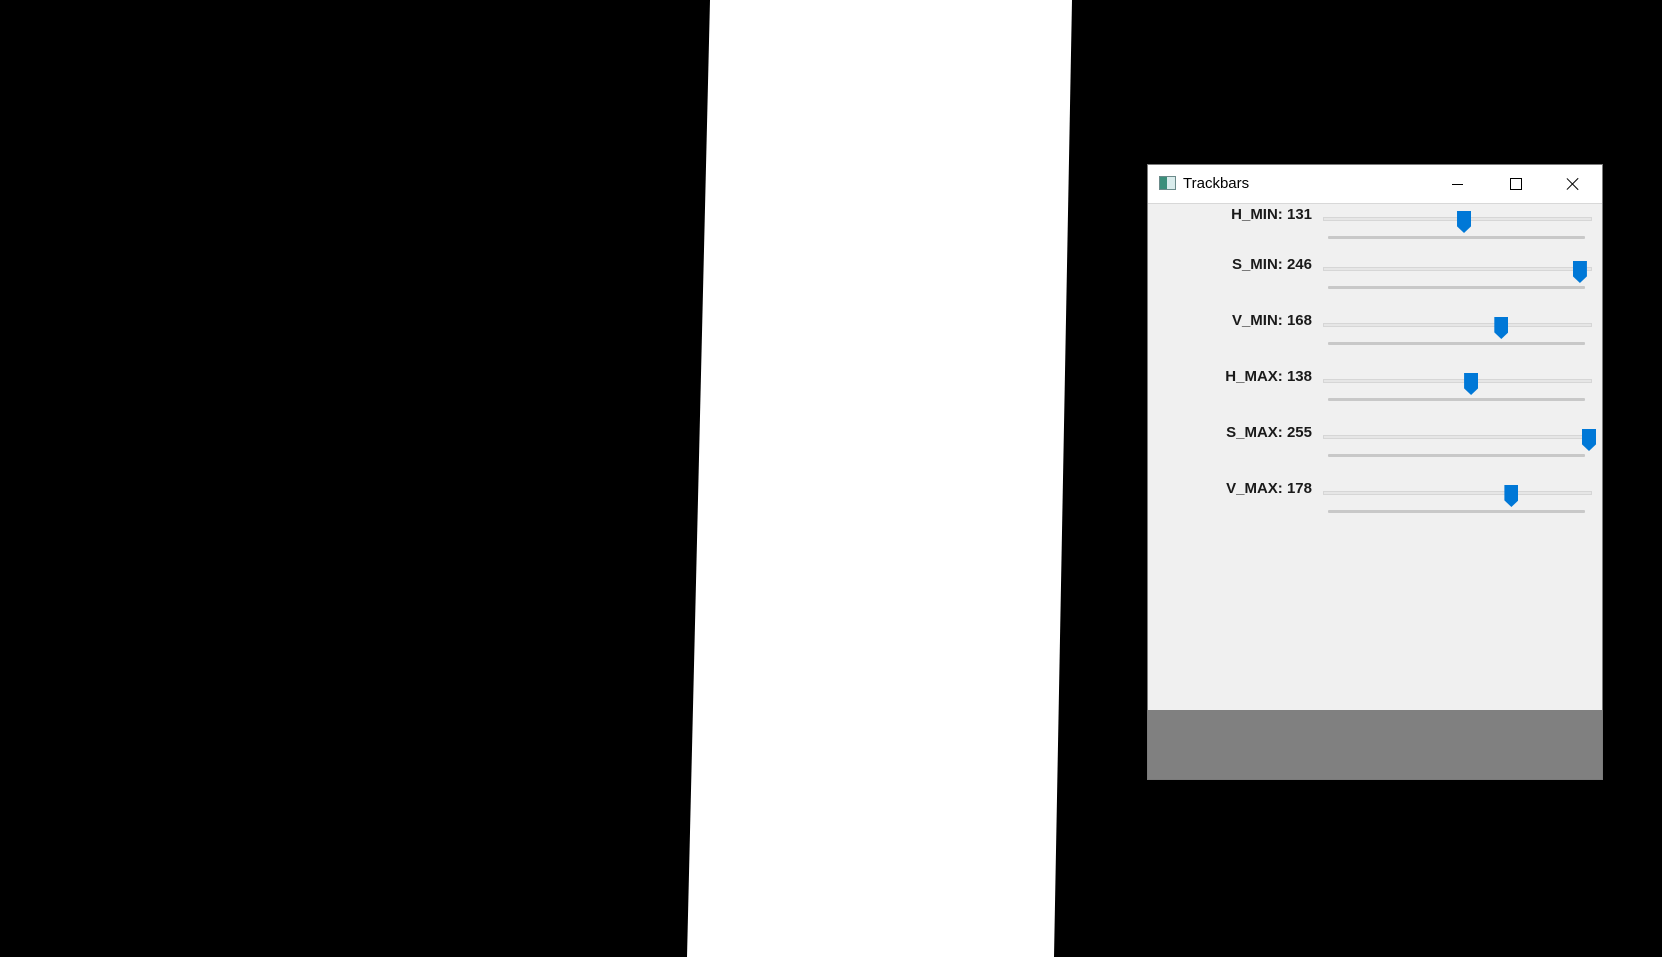  Describe the element at coordinates (1271, 214) in the screenshot. I see `trackbar-label: H_MIN: 131` at that location.